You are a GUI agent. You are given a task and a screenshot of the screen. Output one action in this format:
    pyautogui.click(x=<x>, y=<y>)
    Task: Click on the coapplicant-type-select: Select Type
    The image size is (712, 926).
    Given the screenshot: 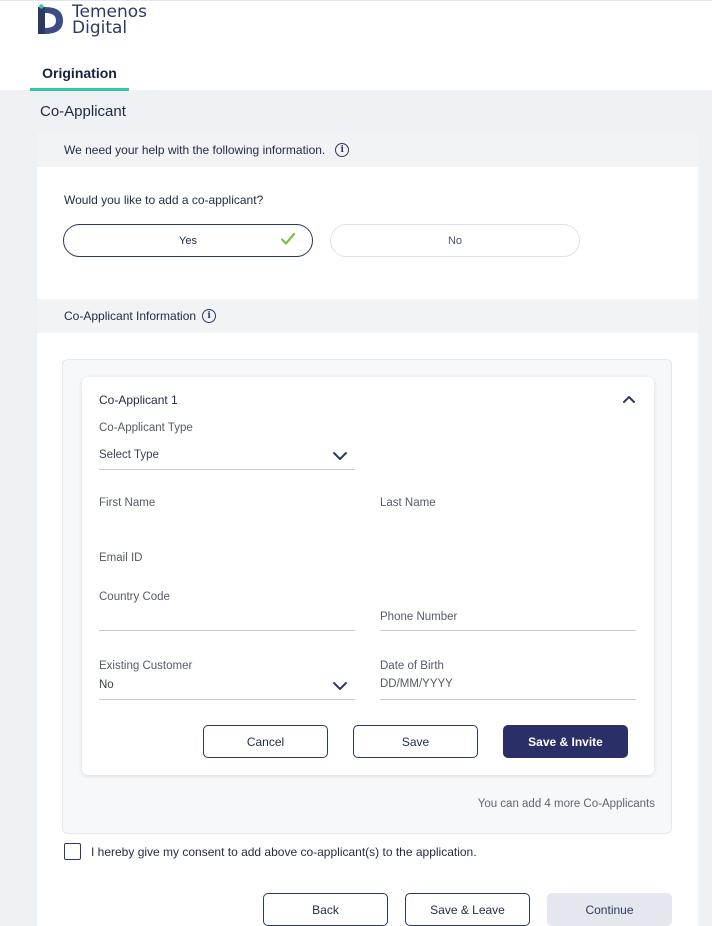 What is the action you would take?
    pyautogui.click(x=129, y=455)
    